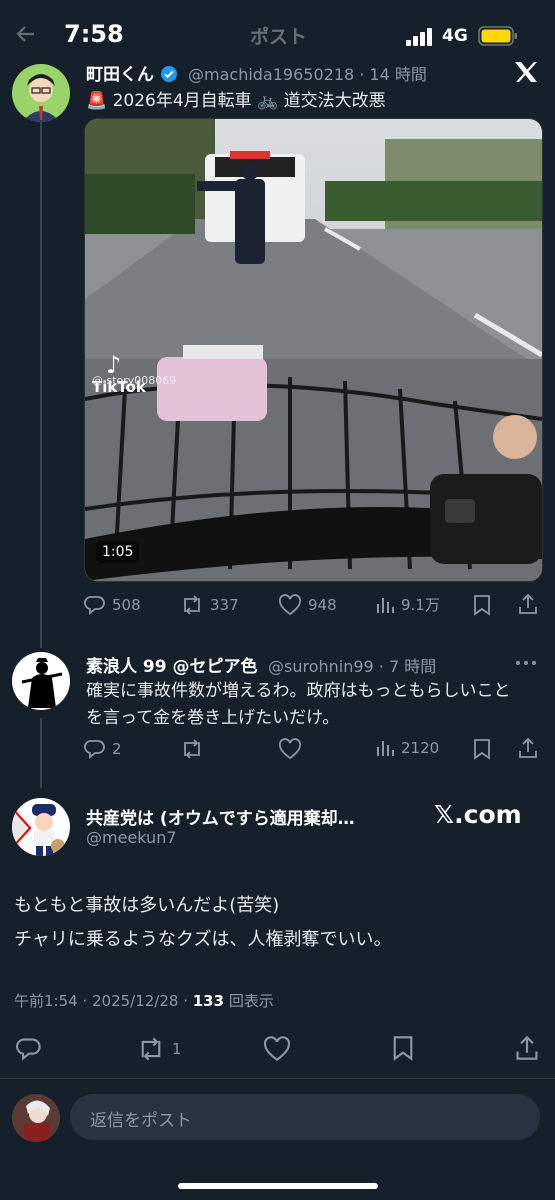 Image resolution: width=555 pixels, height=1200 pixels. I want to click on more-options-icon, so click(526, 663).